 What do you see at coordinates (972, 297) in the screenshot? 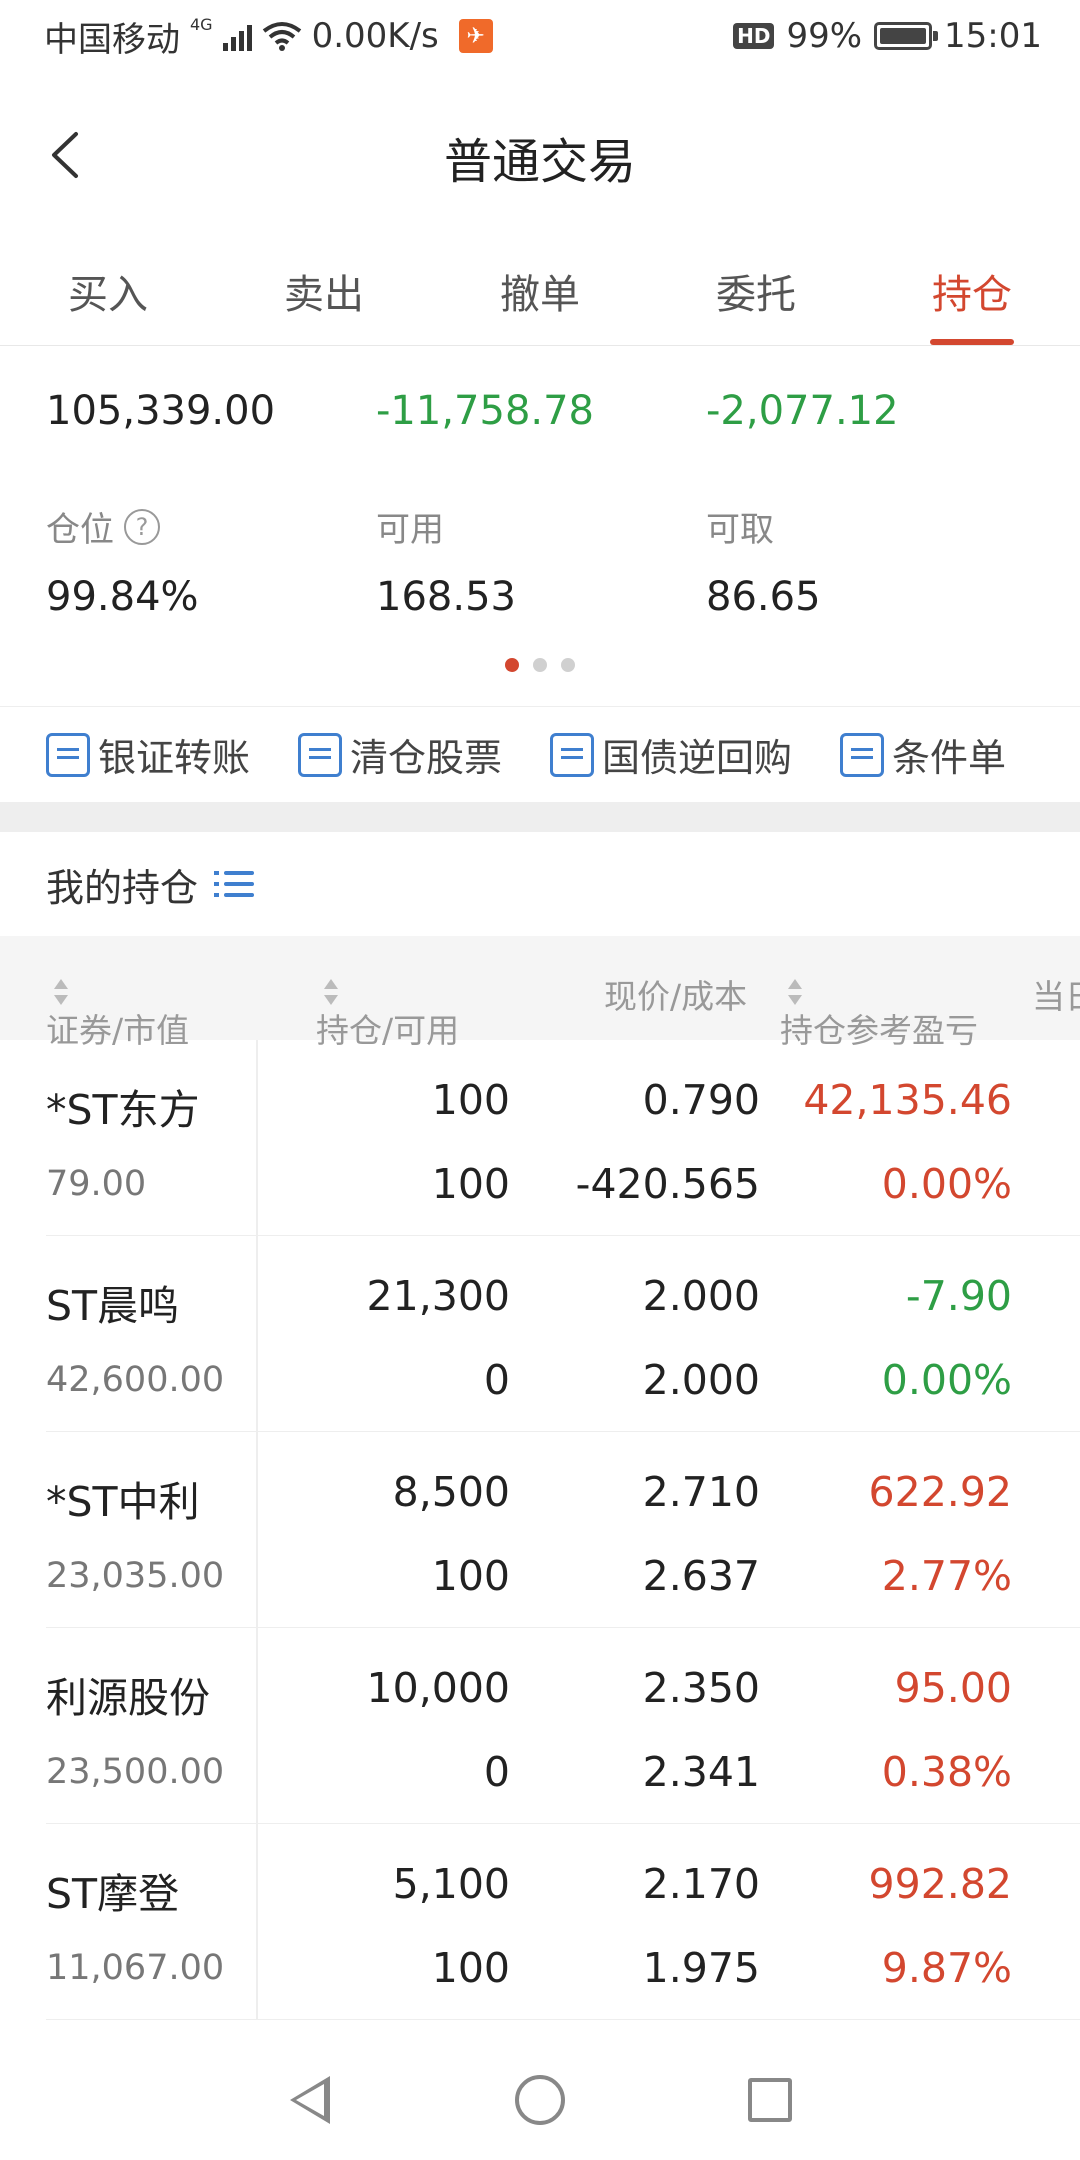
I see `tab-positions: 持仓` at bounding box center [972, 297].